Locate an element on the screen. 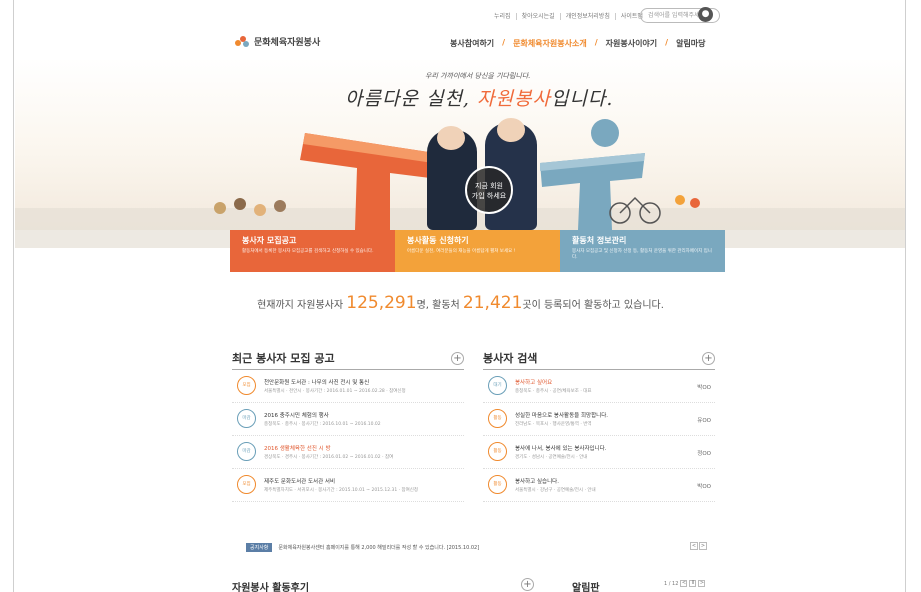 This screenshot has height=592, width=921. utility-link-home: 누리집 is located at coordinates (502, 16).